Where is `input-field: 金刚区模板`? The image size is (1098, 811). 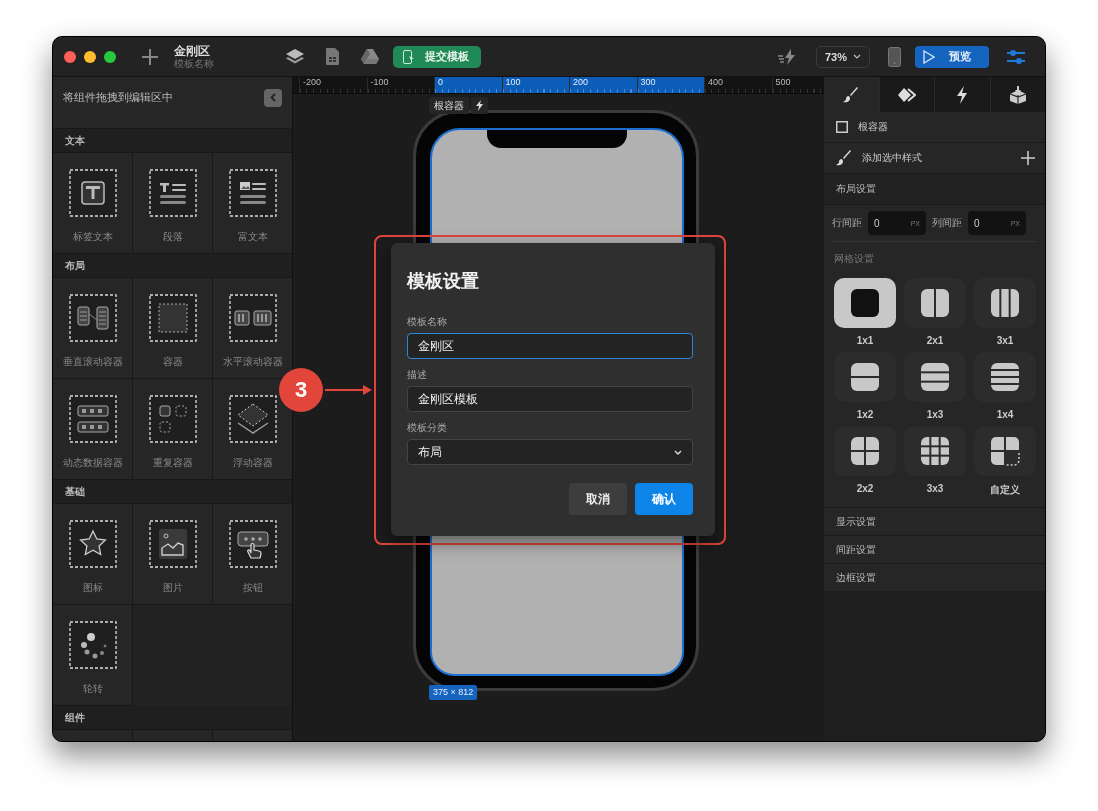
input-field: 金刚区模板 is located at coordinates (550, 399).